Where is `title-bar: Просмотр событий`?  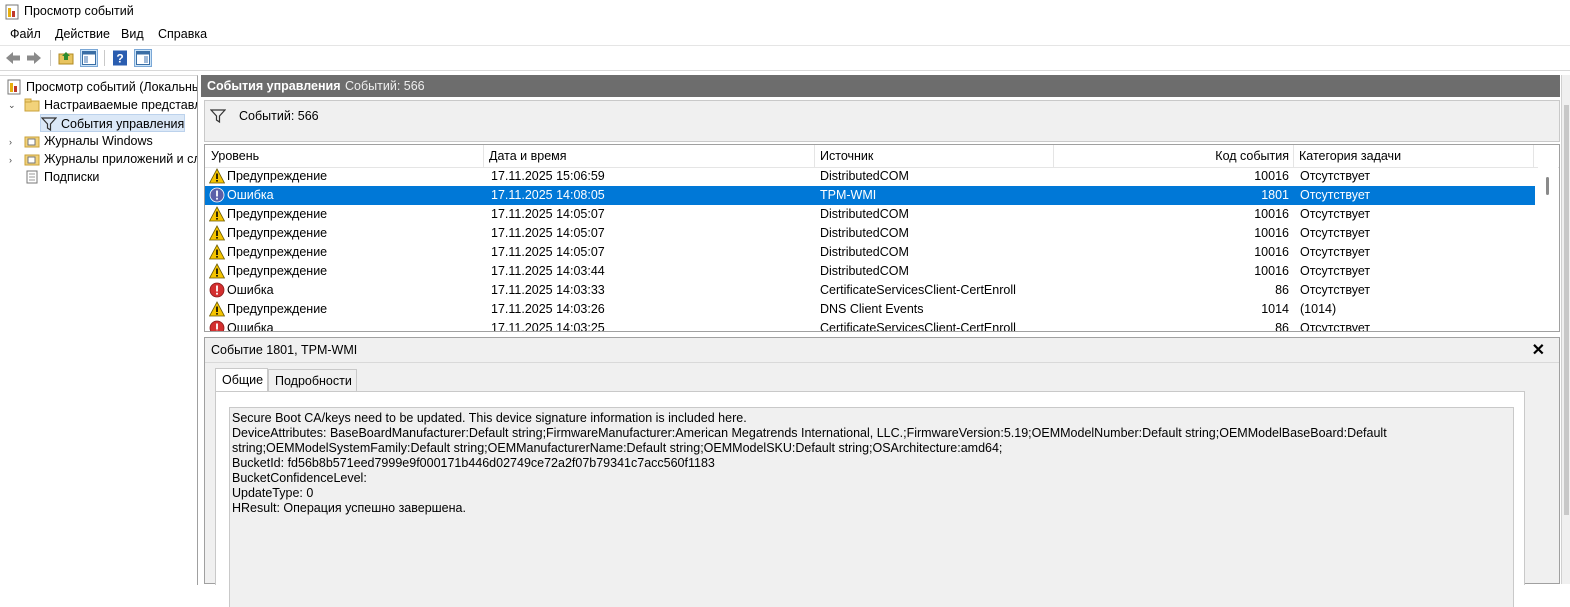
title-bar: Просмотр событий is located at coordinates (785, 12).